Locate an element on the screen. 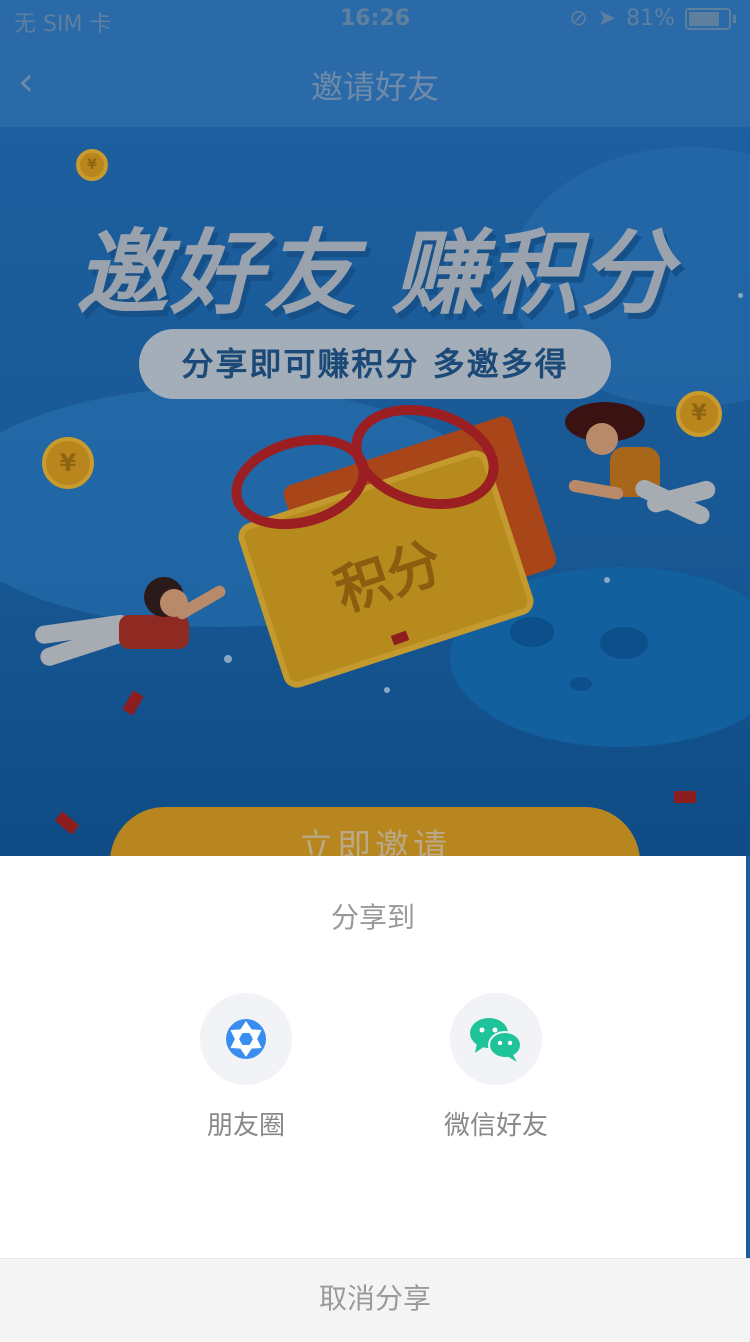 This screenshot has width=750, height=1342. wechat-icon is located at coordinates (496, 1040).